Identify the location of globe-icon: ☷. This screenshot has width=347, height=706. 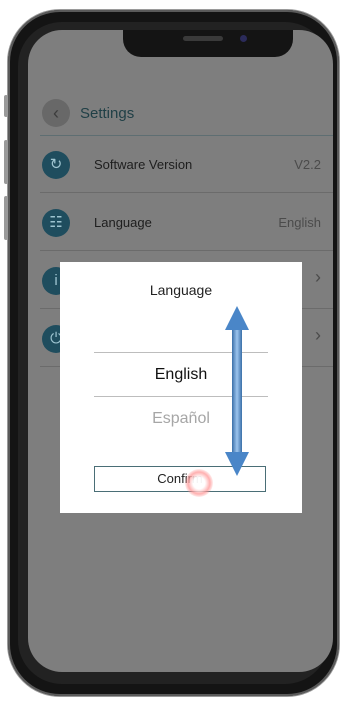
(56, 223).